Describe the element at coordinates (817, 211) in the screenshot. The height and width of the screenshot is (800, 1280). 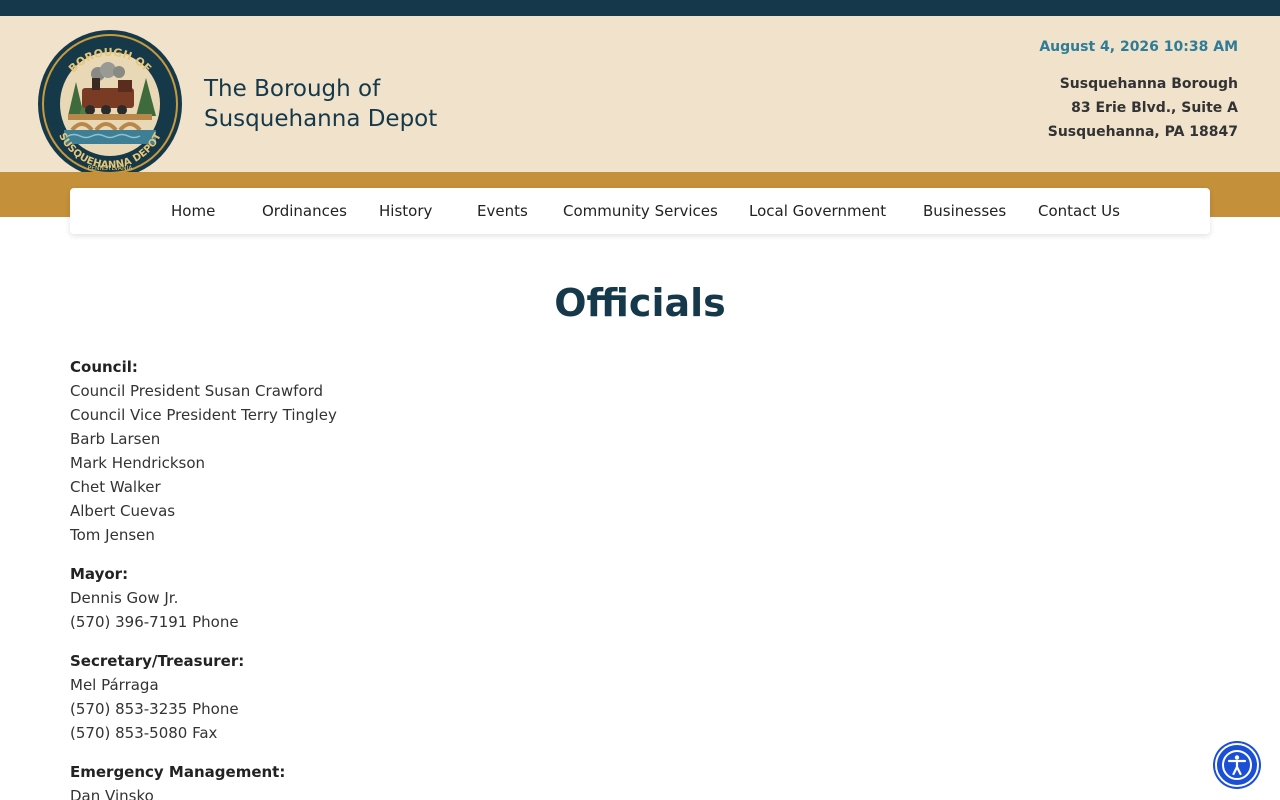
I see `nav-item-local-government: Local Government` at that location.